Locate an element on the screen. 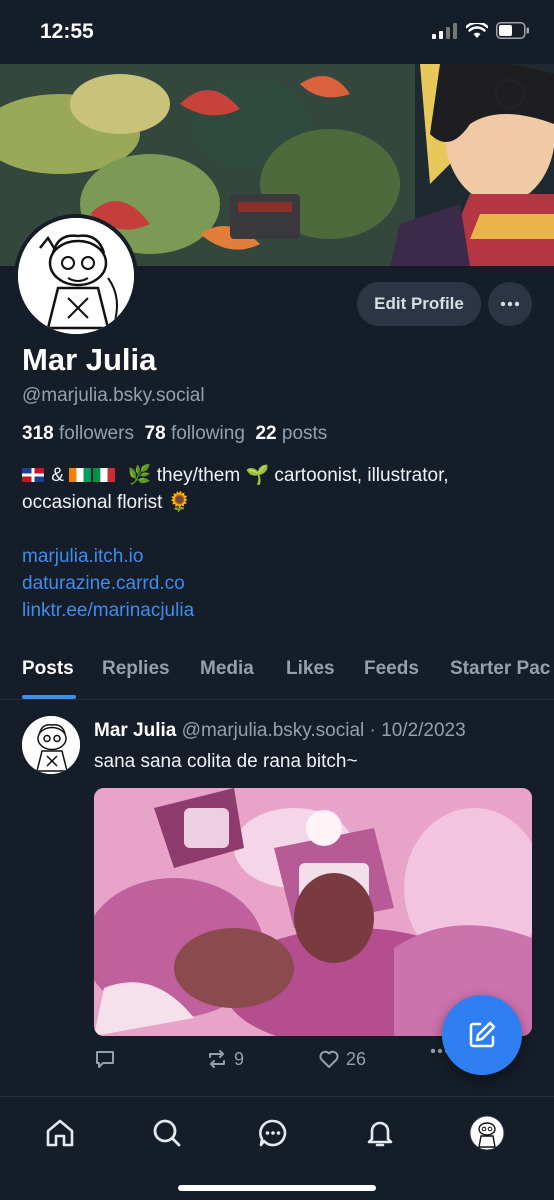  status-icons is located at coordinates (481, 30).